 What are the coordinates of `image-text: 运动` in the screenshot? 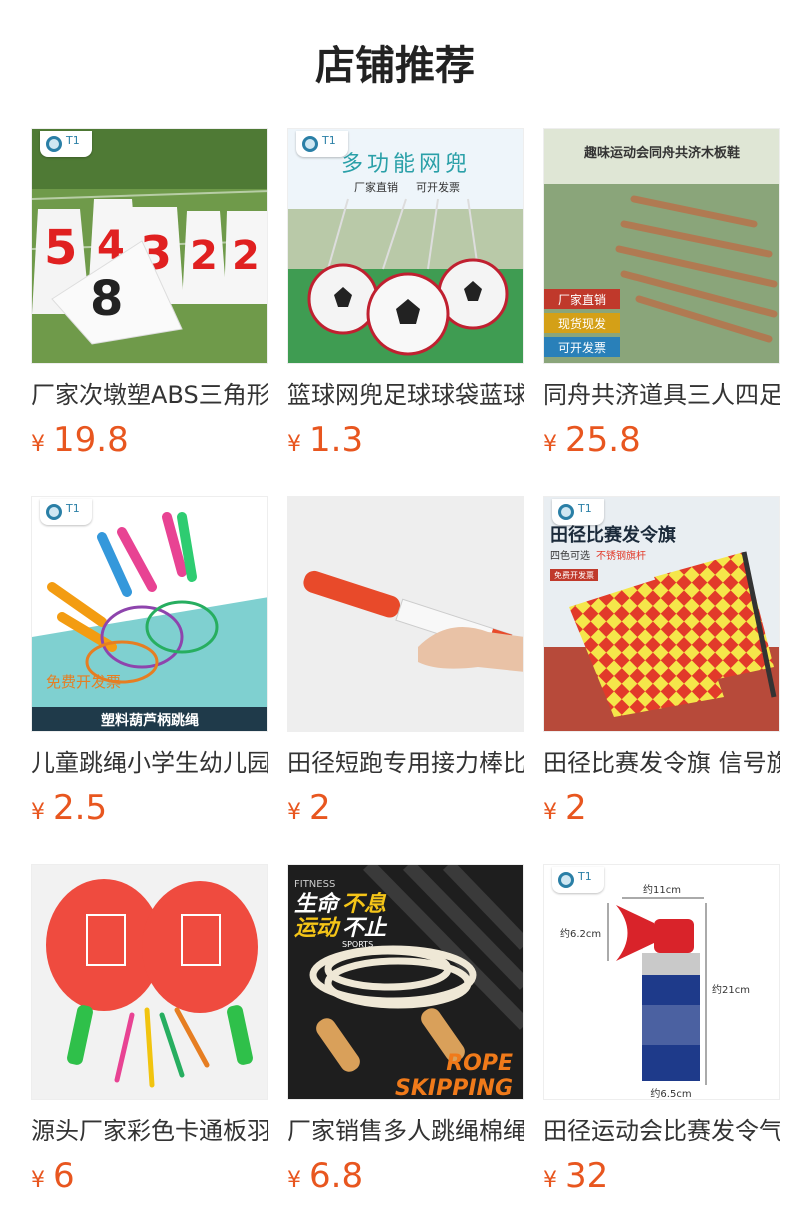 It's located at (317, 928).